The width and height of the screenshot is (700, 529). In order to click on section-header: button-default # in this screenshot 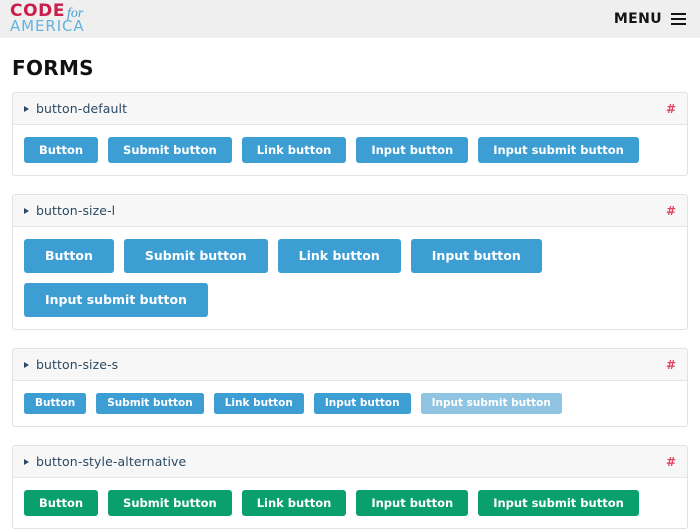, I will do `click(350, 109)`.